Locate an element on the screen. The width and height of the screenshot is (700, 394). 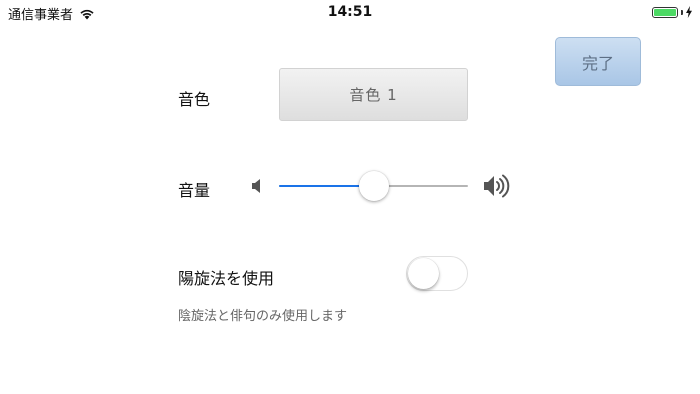
timbre-select-button: 音色 1 is located at coordinates (373, 94).